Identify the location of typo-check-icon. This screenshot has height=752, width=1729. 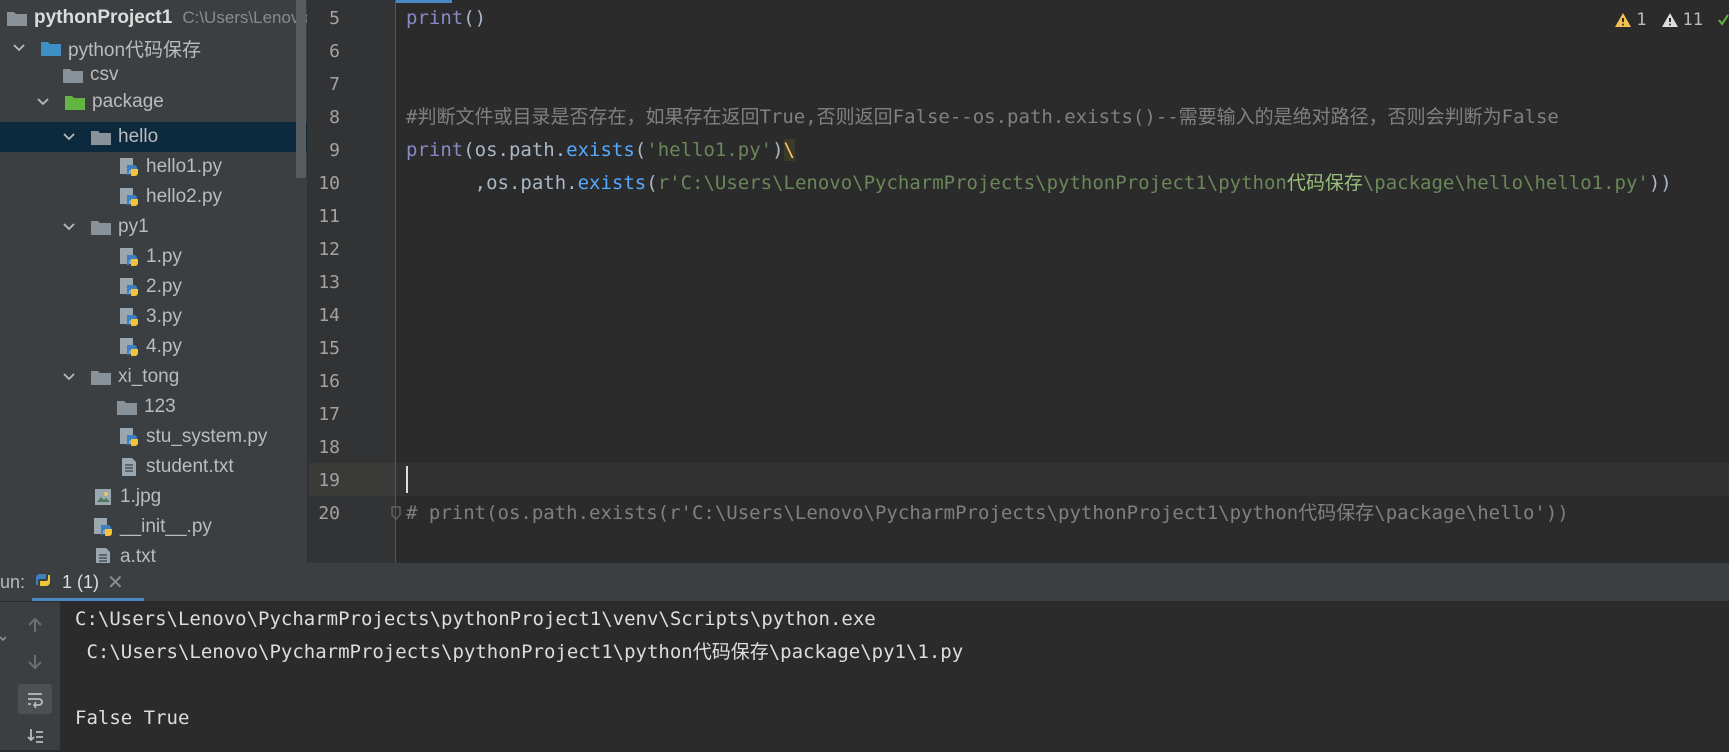
(1723, 20).